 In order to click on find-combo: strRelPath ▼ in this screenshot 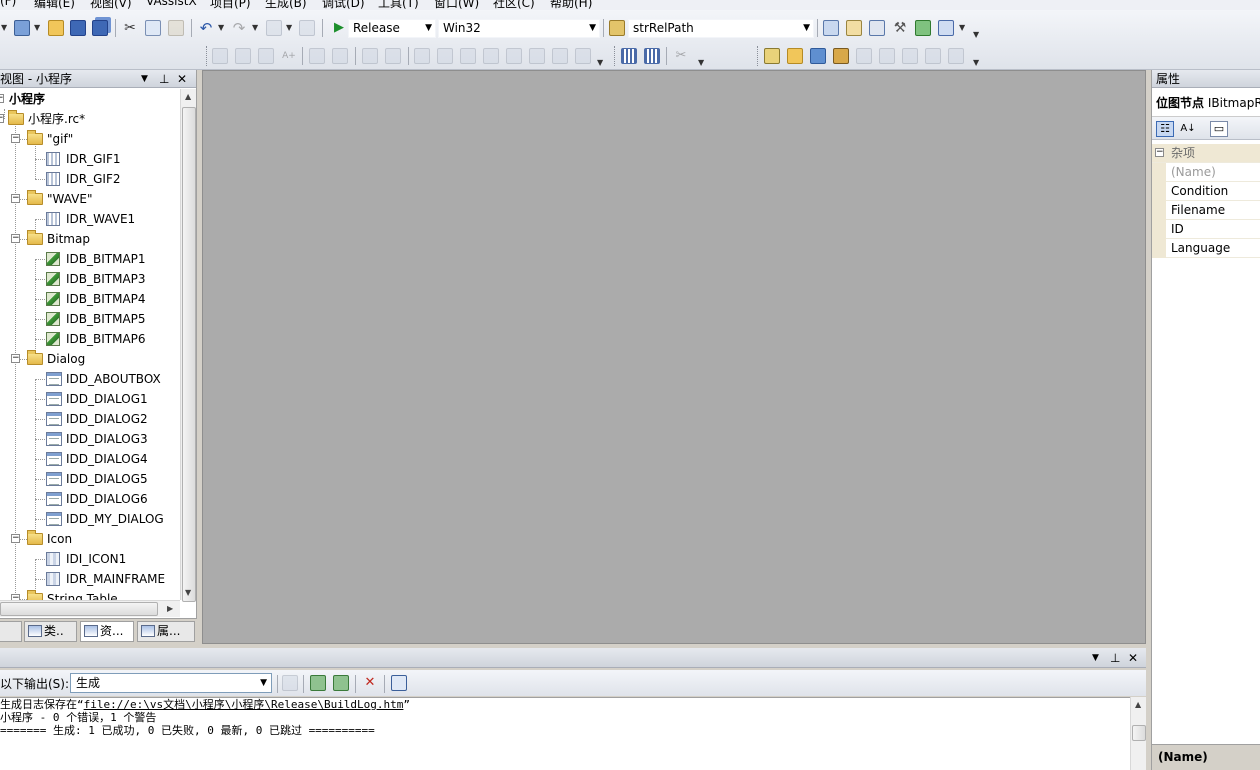, I will do `click(721, 28)`.